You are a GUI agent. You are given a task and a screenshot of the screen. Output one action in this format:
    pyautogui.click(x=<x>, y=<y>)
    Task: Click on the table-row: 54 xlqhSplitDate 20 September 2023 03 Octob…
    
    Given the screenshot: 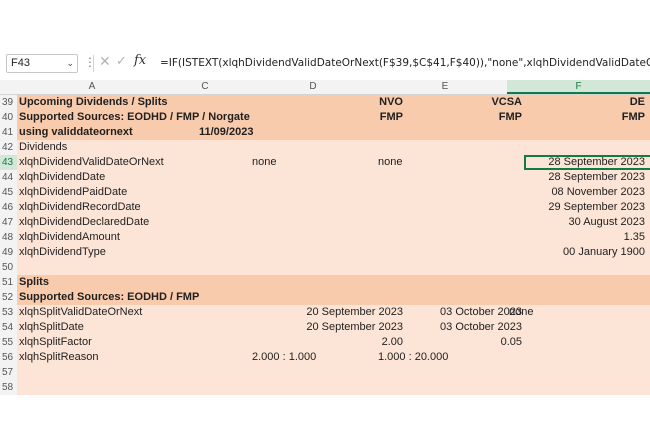 What is the action you would take?
    pyautogui.click(x=325, y=327)
    